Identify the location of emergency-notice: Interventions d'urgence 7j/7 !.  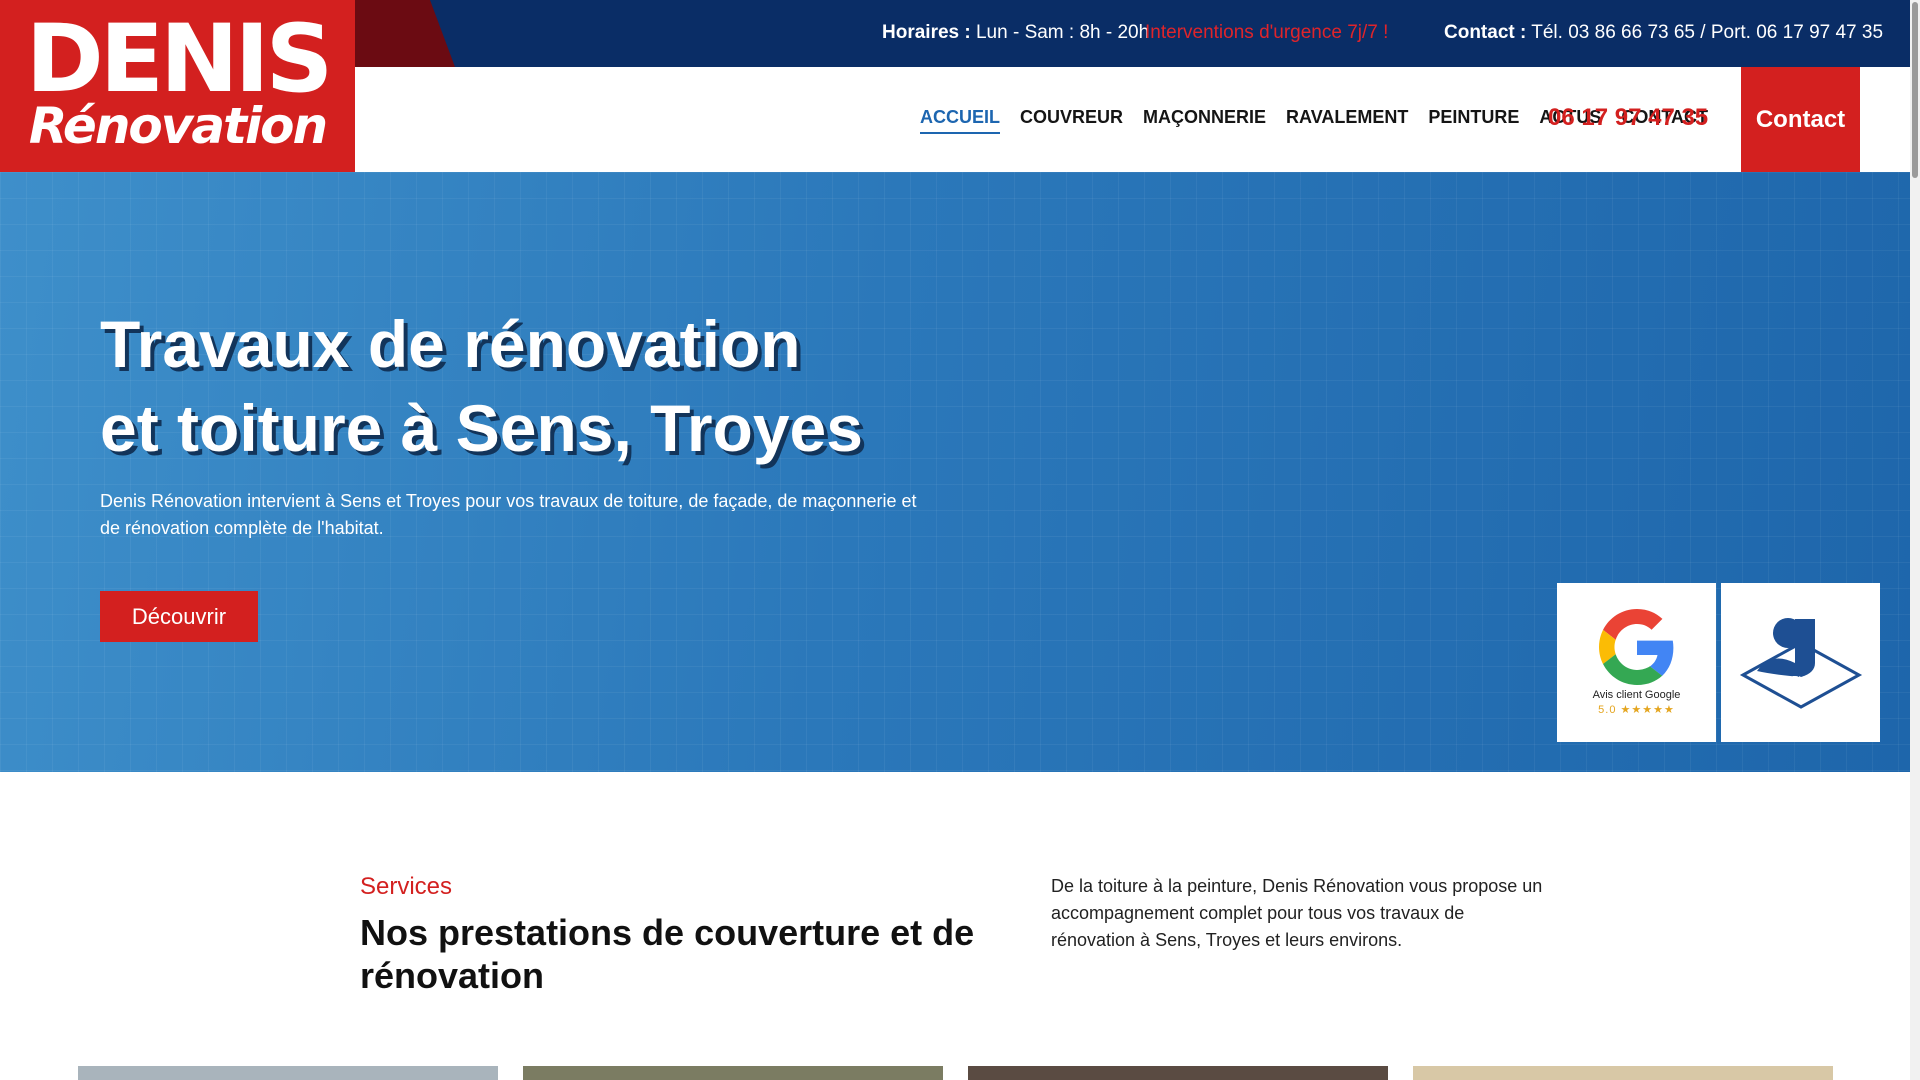
(1267, 32).